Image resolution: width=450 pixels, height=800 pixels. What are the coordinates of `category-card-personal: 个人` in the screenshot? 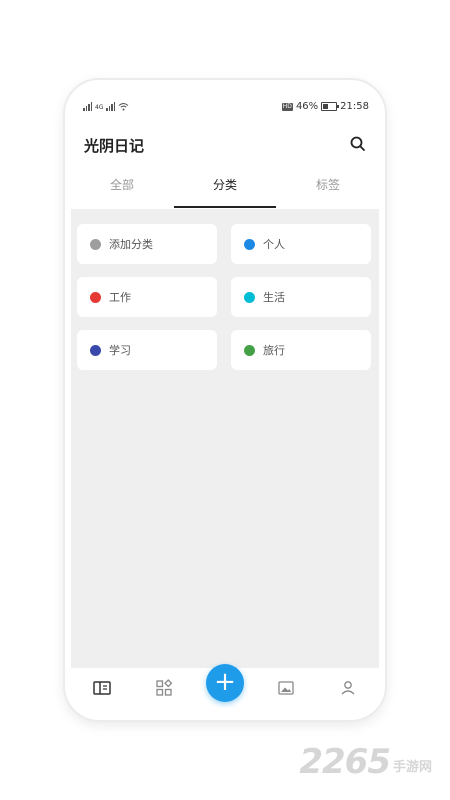 It's located at (301, 244).